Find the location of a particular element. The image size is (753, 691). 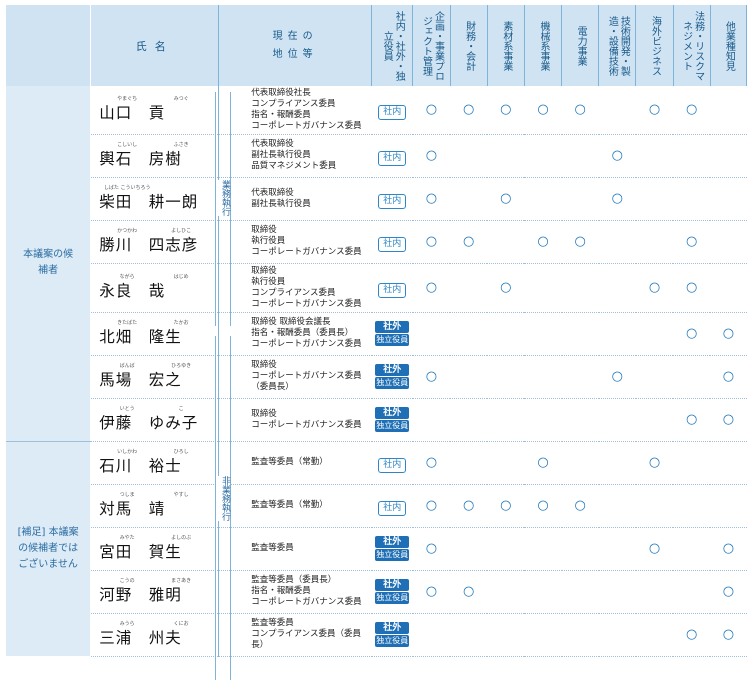

position-line: コーポレートガバナンス委員（委員長） is located at coordinates (306, 381).